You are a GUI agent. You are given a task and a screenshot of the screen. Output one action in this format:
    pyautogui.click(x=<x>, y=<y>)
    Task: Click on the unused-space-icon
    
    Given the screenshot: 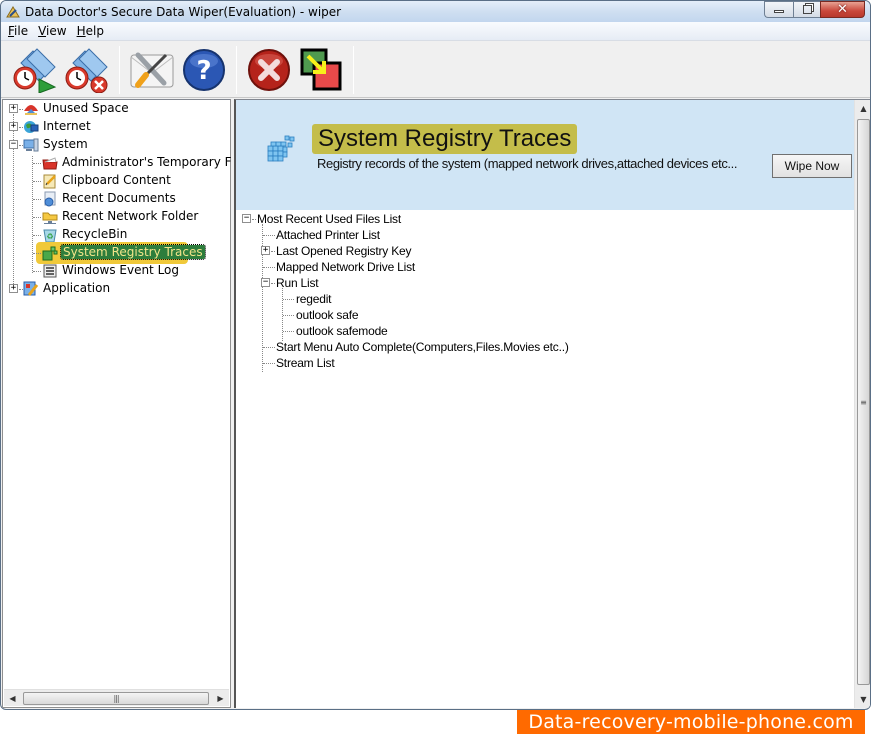 What is the action you would take?
    pyautogui.click(x=31, y=109)
    